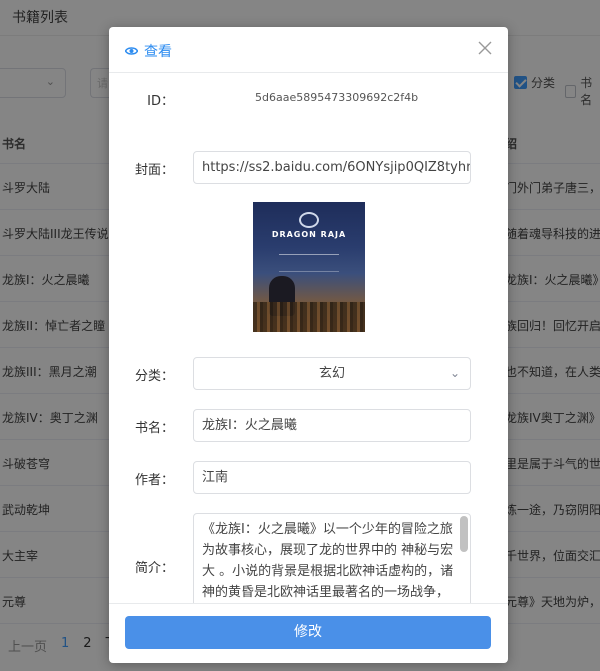 Image resolution: width=600 pixels, height=671 pixels. I want to click on category-select: 玄幻 ⌄, so click(332, 373).